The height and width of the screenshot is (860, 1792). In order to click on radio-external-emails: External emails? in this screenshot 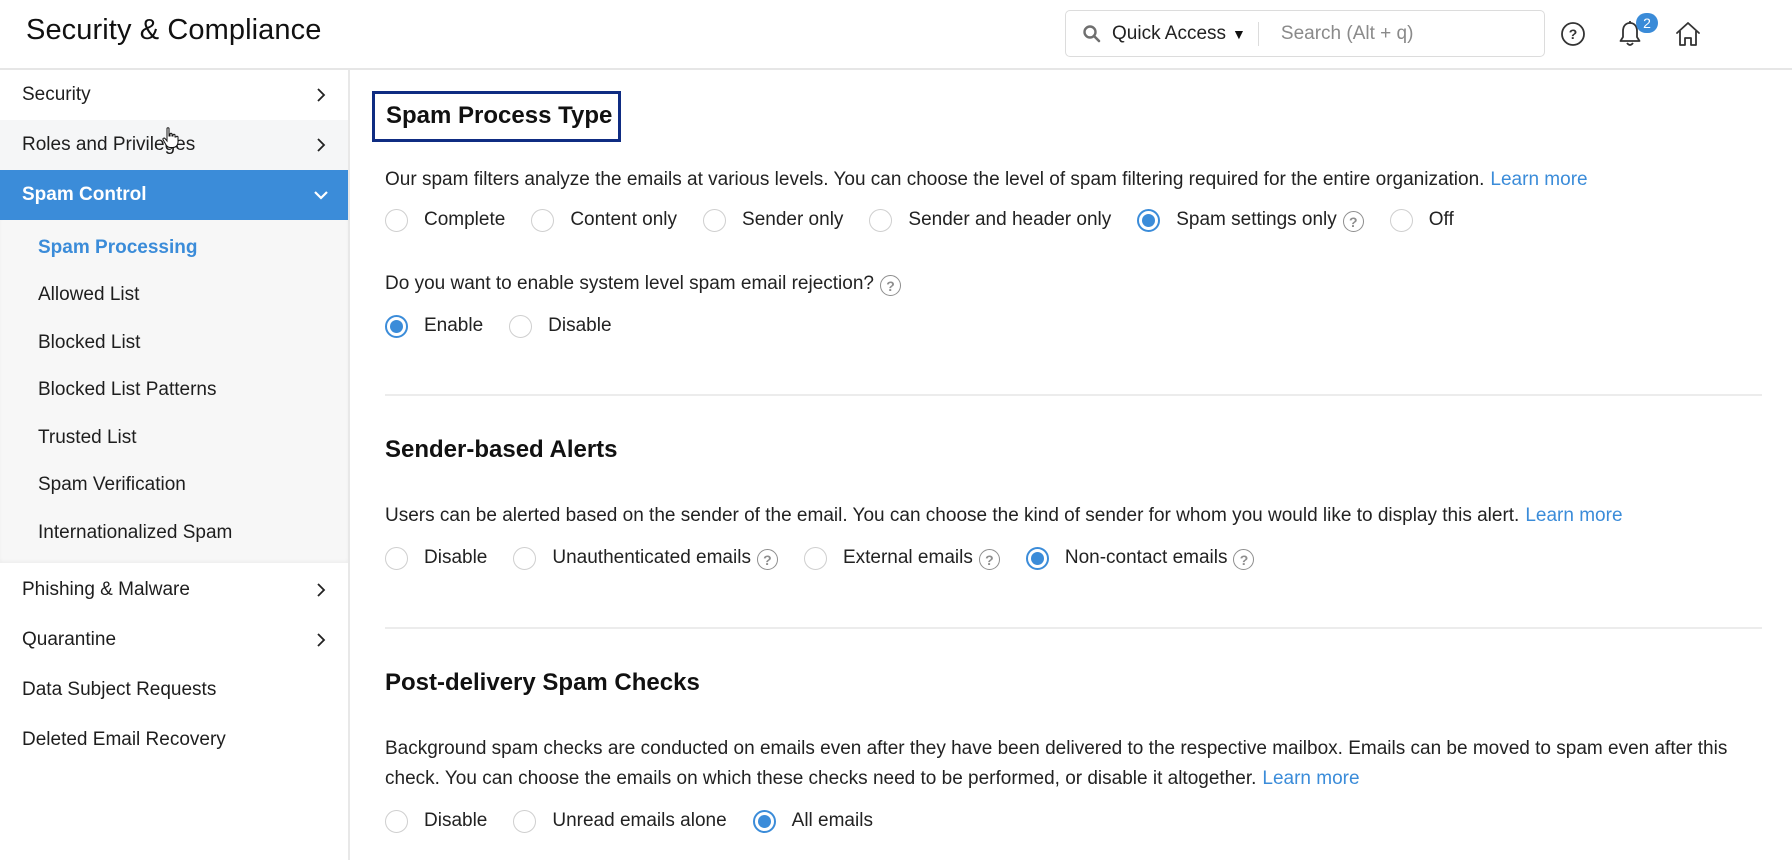, I will do `click(901, 558)`.